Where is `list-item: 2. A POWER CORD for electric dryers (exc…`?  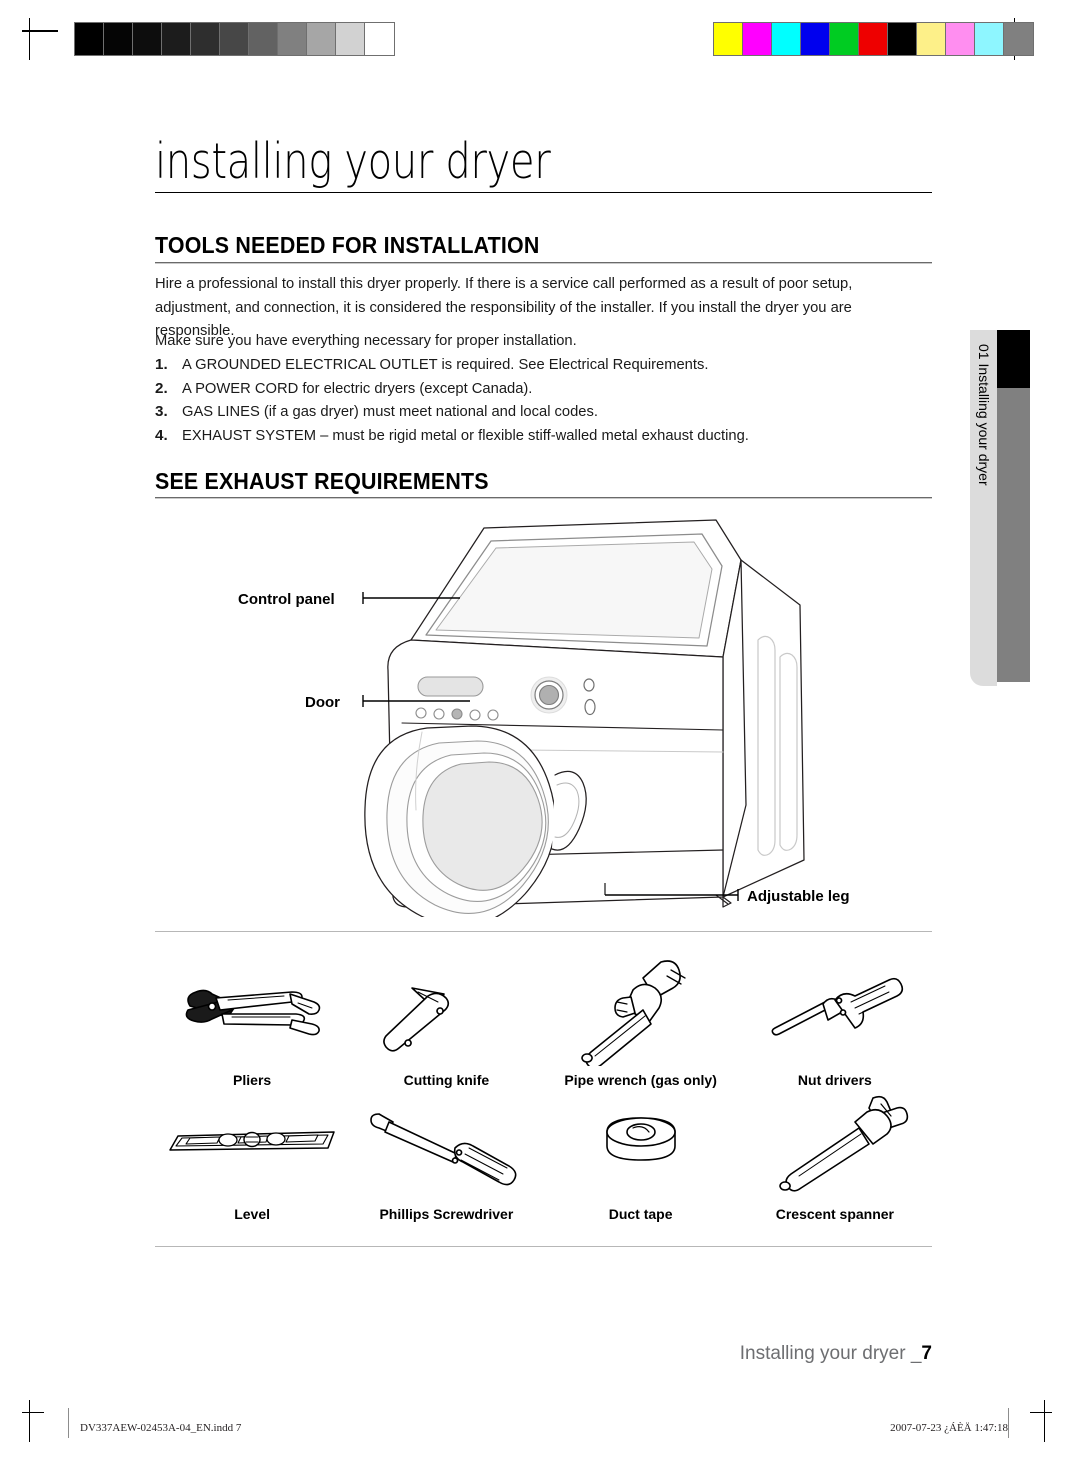
list-item: 2. A POWER CORD for electric dryers (exc… is located at coordinates (550, 389).